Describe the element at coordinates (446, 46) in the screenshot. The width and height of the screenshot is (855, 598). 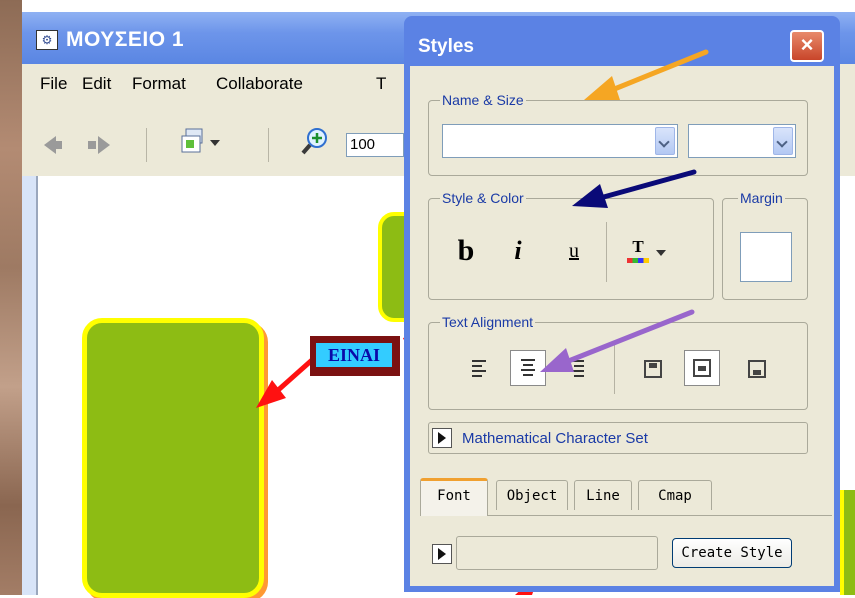
I see `dialog-title: Styles` at that location.